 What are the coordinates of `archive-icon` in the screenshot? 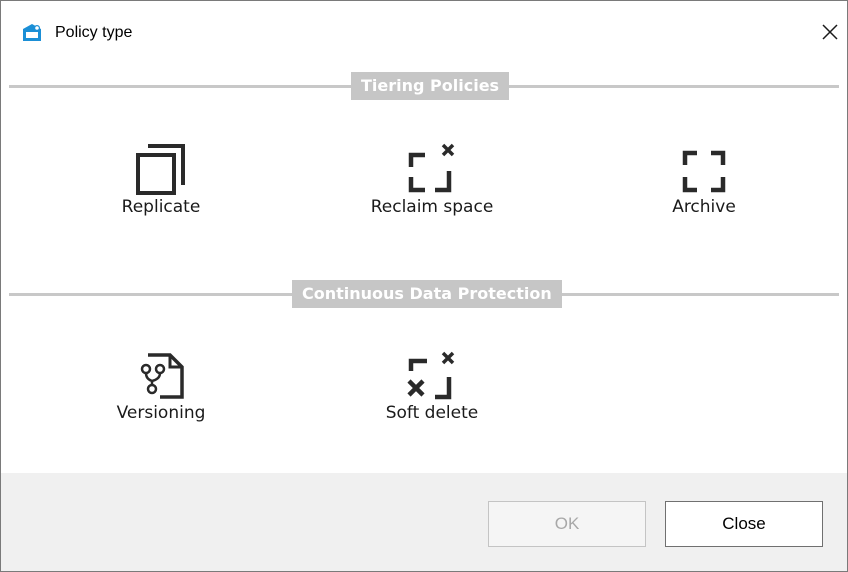 It's located at (704, 171).